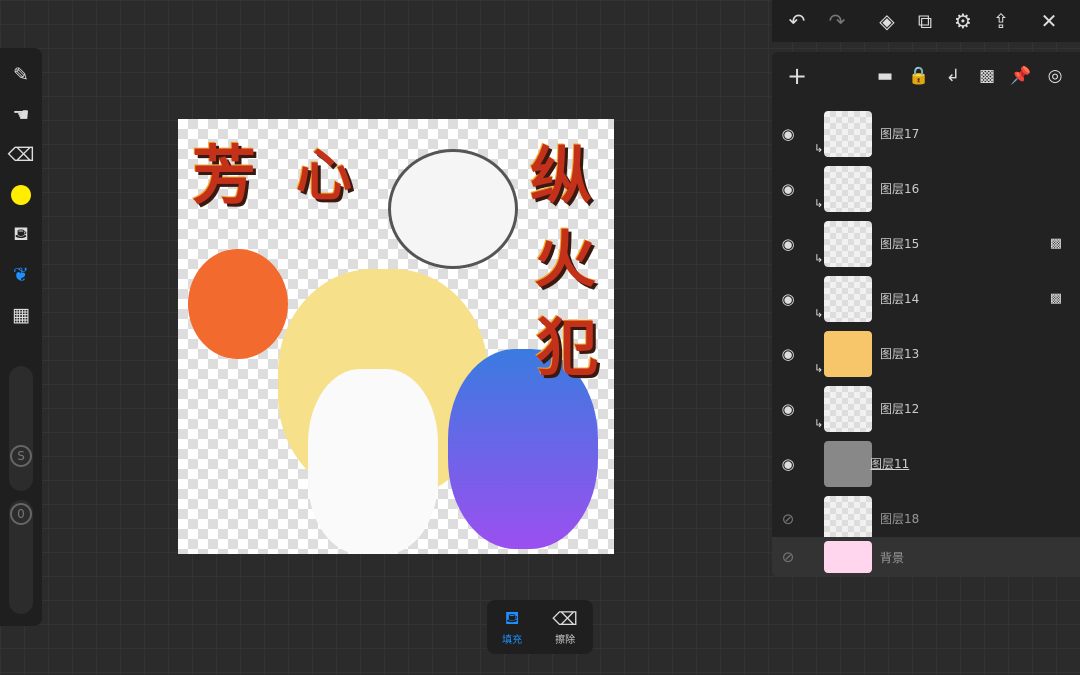 The width and height of the screenshot is (1080, 675). What do you see at coordinates (926, 298) in the screenshot?
I see `layer-row: ◉ ↳ 图层14 ▩` at bounding box center [926, 298].